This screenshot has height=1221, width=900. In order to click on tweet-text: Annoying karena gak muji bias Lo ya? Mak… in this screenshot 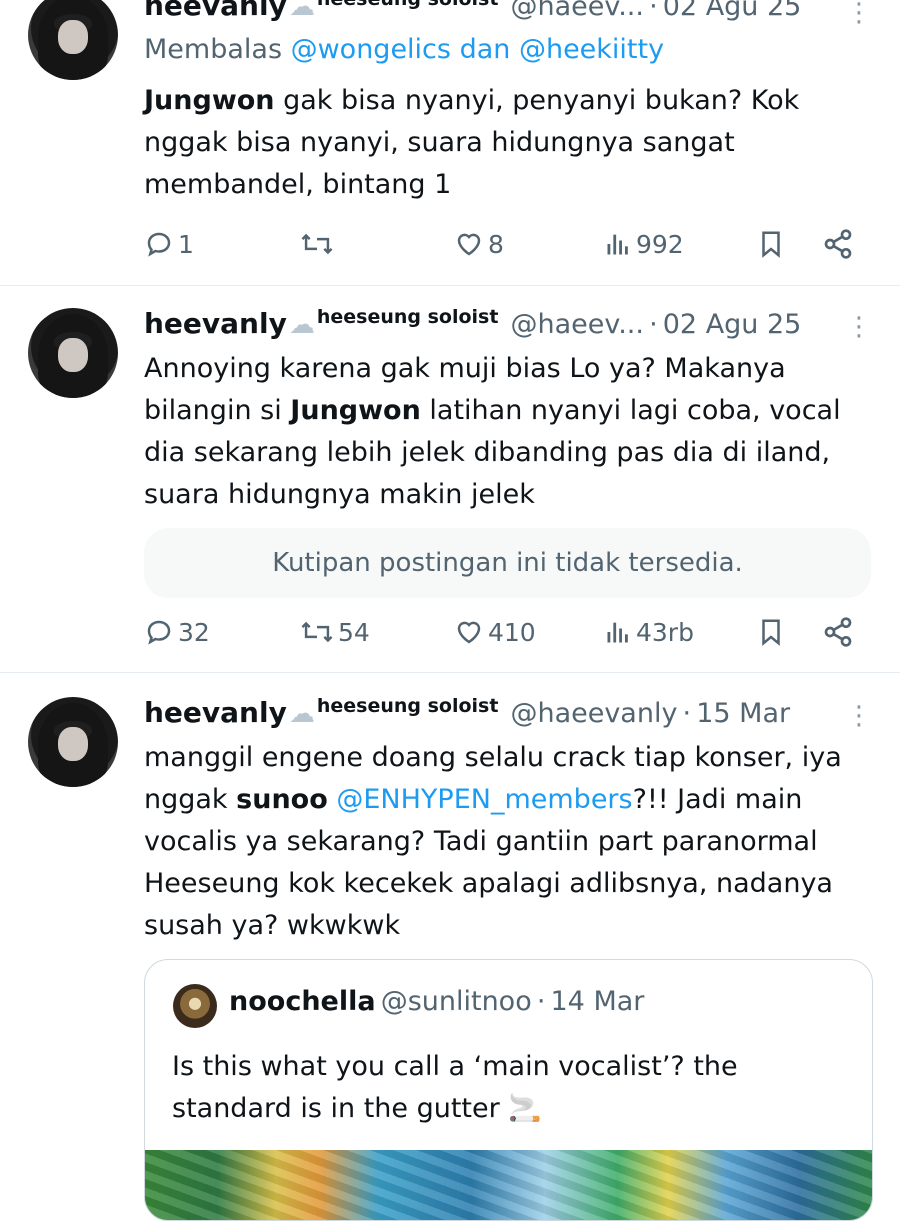, I will do `click(504, 432)`.